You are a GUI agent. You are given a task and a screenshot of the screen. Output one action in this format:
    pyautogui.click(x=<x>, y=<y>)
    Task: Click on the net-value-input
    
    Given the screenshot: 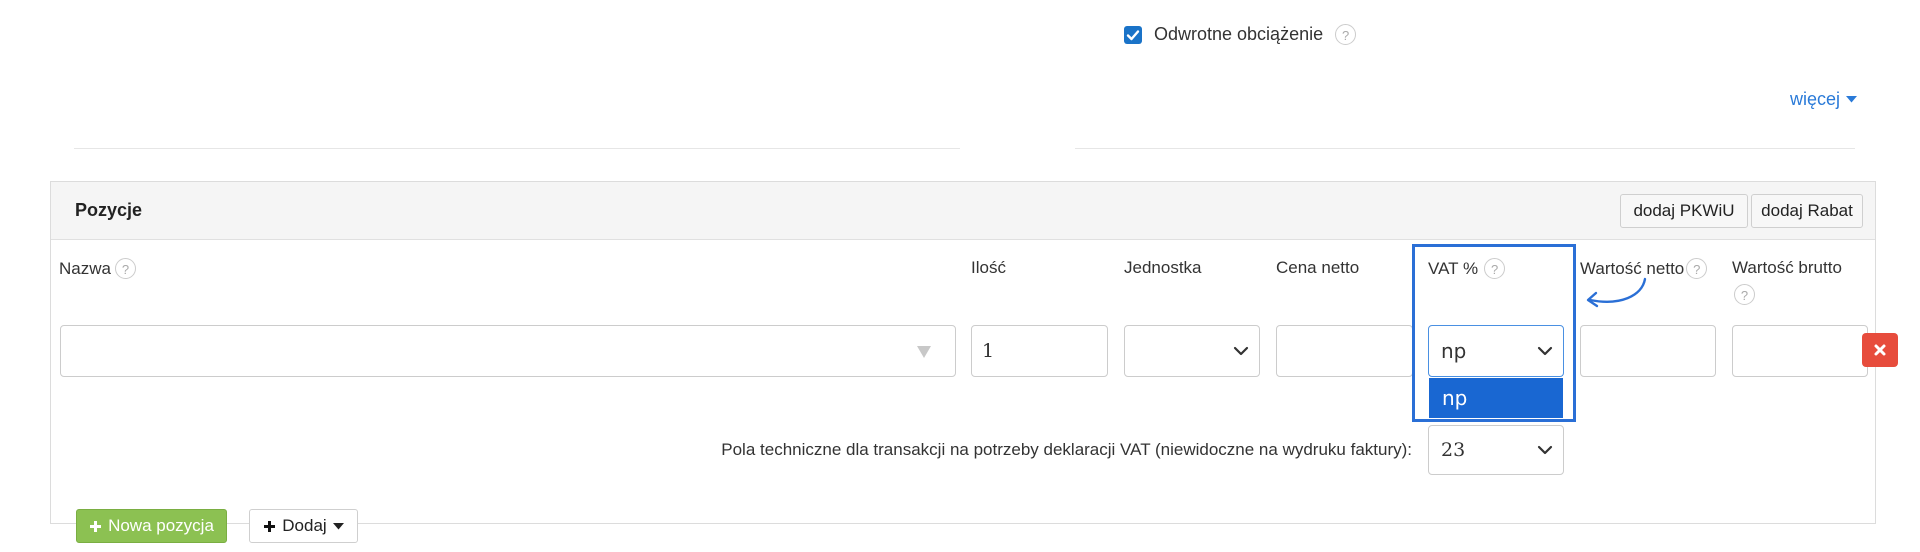 What is the action you would take?
    pyautogui.click(x=1648, y=351)
    